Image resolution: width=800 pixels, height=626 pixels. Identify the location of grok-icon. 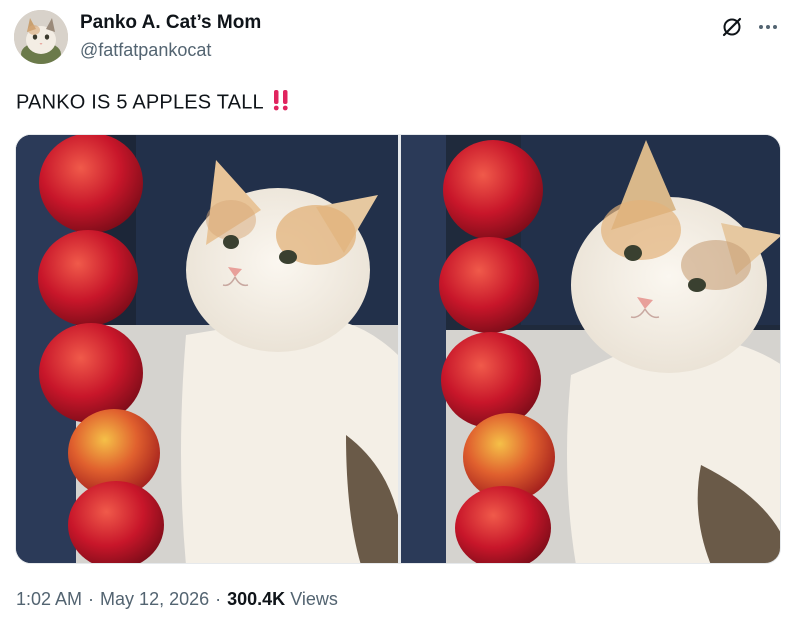
(732, 27).